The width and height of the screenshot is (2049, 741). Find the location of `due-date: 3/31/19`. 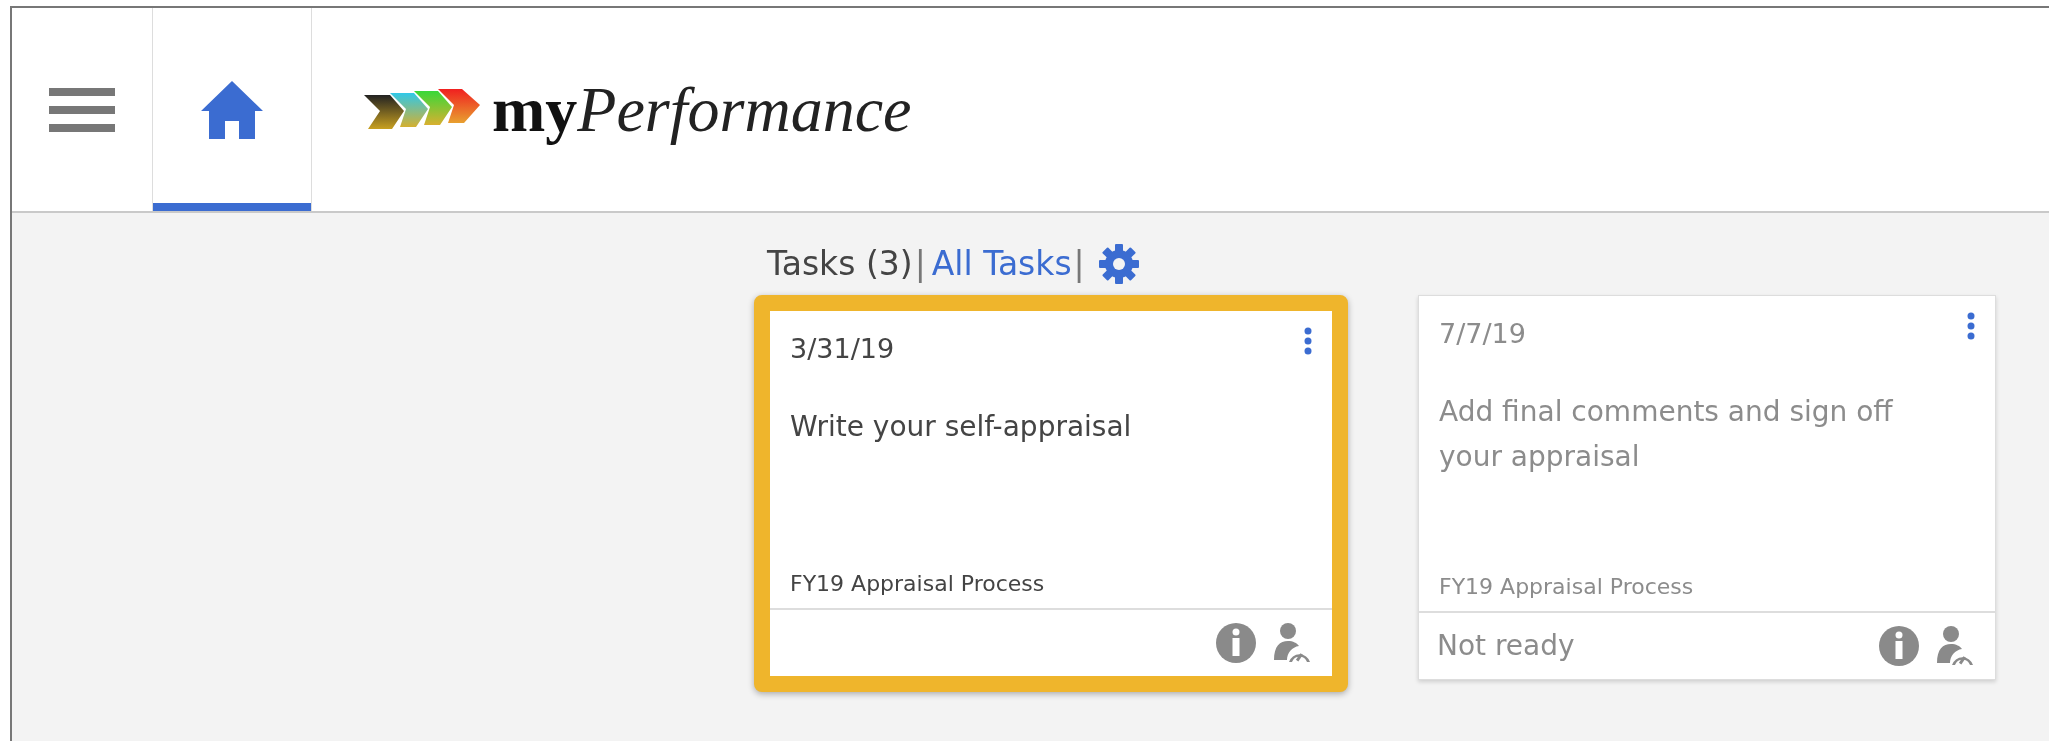

due-date: 3/31/19 is located at coordinates (842, 348).